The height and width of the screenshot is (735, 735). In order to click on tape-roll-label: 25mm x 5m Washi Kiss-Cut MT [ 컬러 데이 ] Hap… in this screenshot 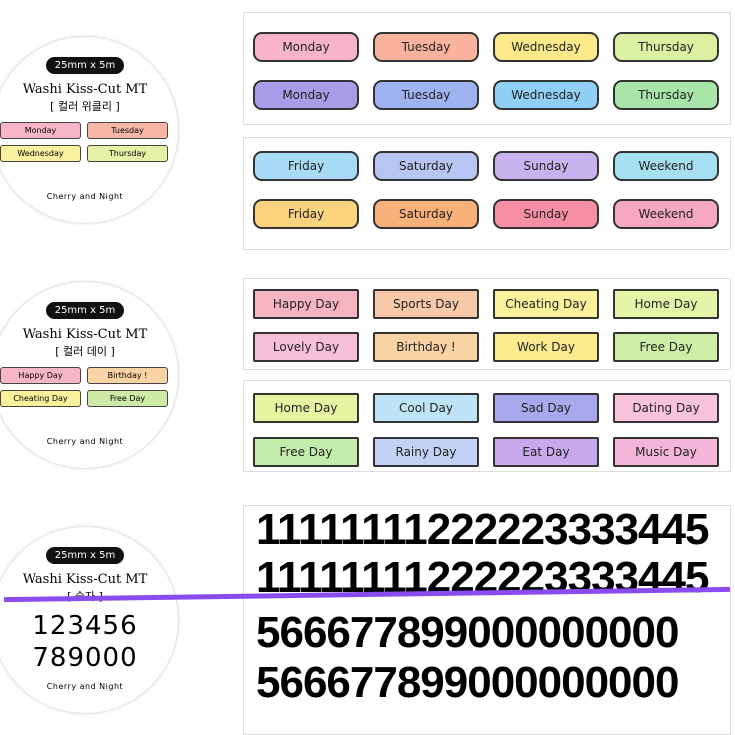, I will do `click(89, 375)`.